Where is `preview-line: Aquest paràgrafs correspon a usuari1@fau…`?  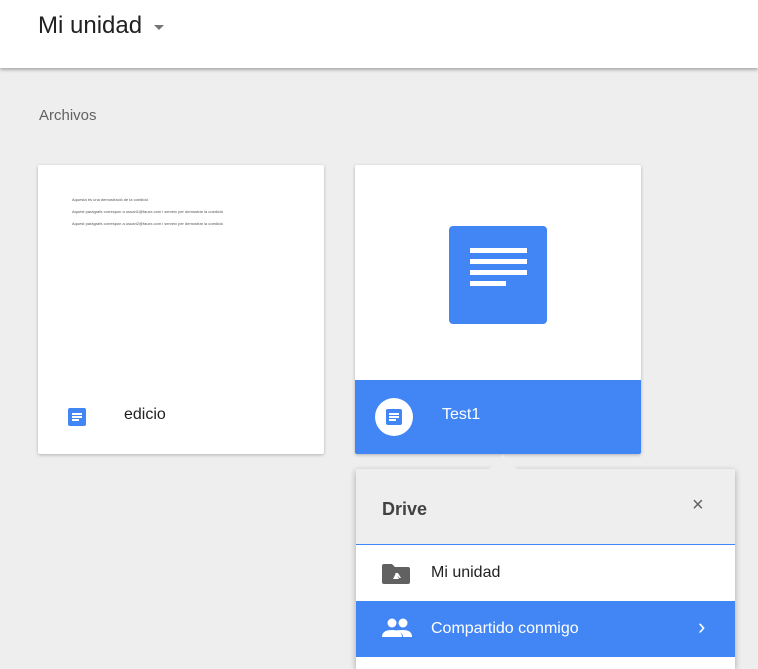 preview-line: Aquest paràgrafs correspon a usuari1@fau… is located at coordinates (148, 211).